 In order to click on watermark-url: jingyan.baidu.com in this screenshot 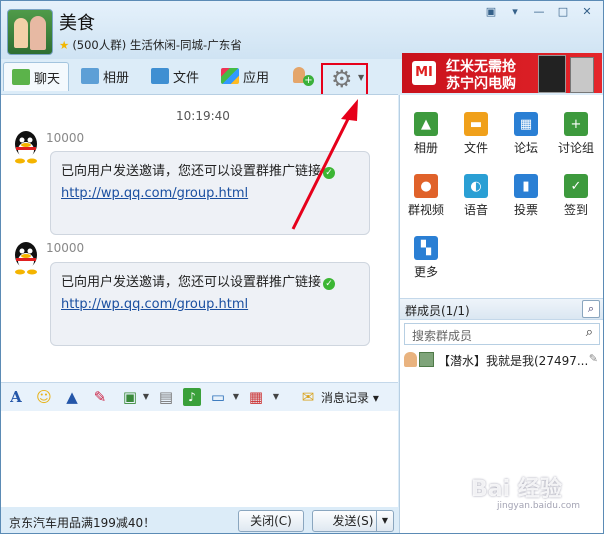, I will do `click(539, 506)`.